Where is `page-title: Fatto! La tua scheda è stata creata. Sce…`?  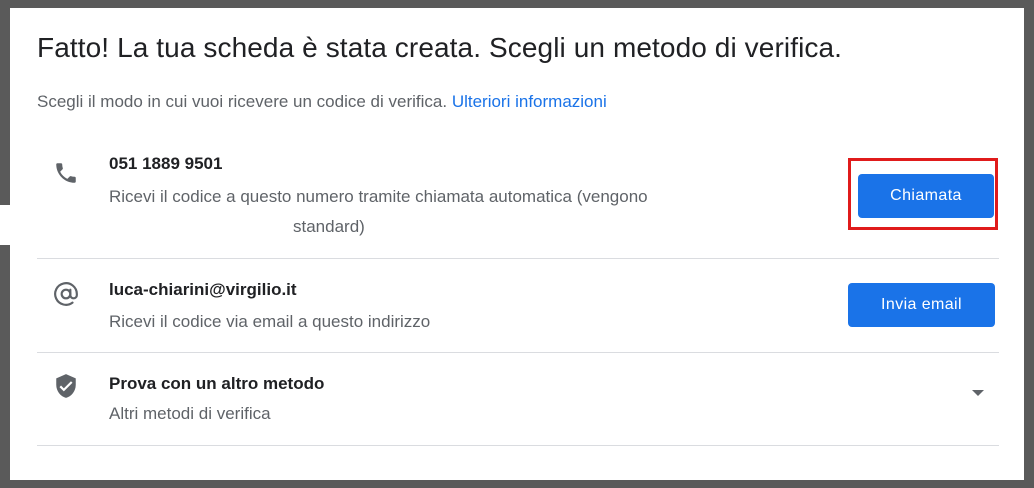
page-title: Fatto! La tua scheda è stata creata. Sce… is located at coordinates (440, 47).